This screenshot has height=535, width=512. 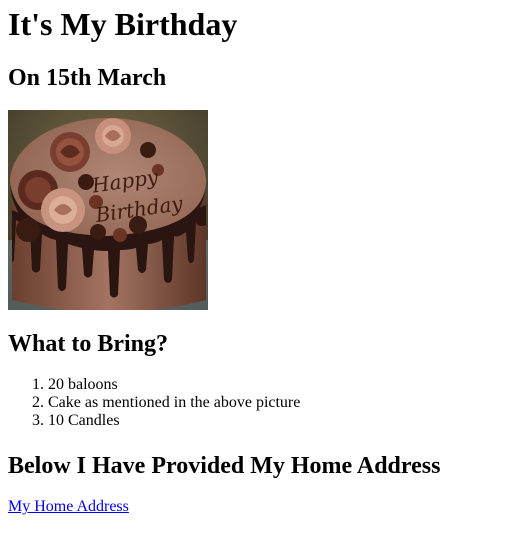 I want to click on list-item: 10 Candles, so click(x=174, y=421).